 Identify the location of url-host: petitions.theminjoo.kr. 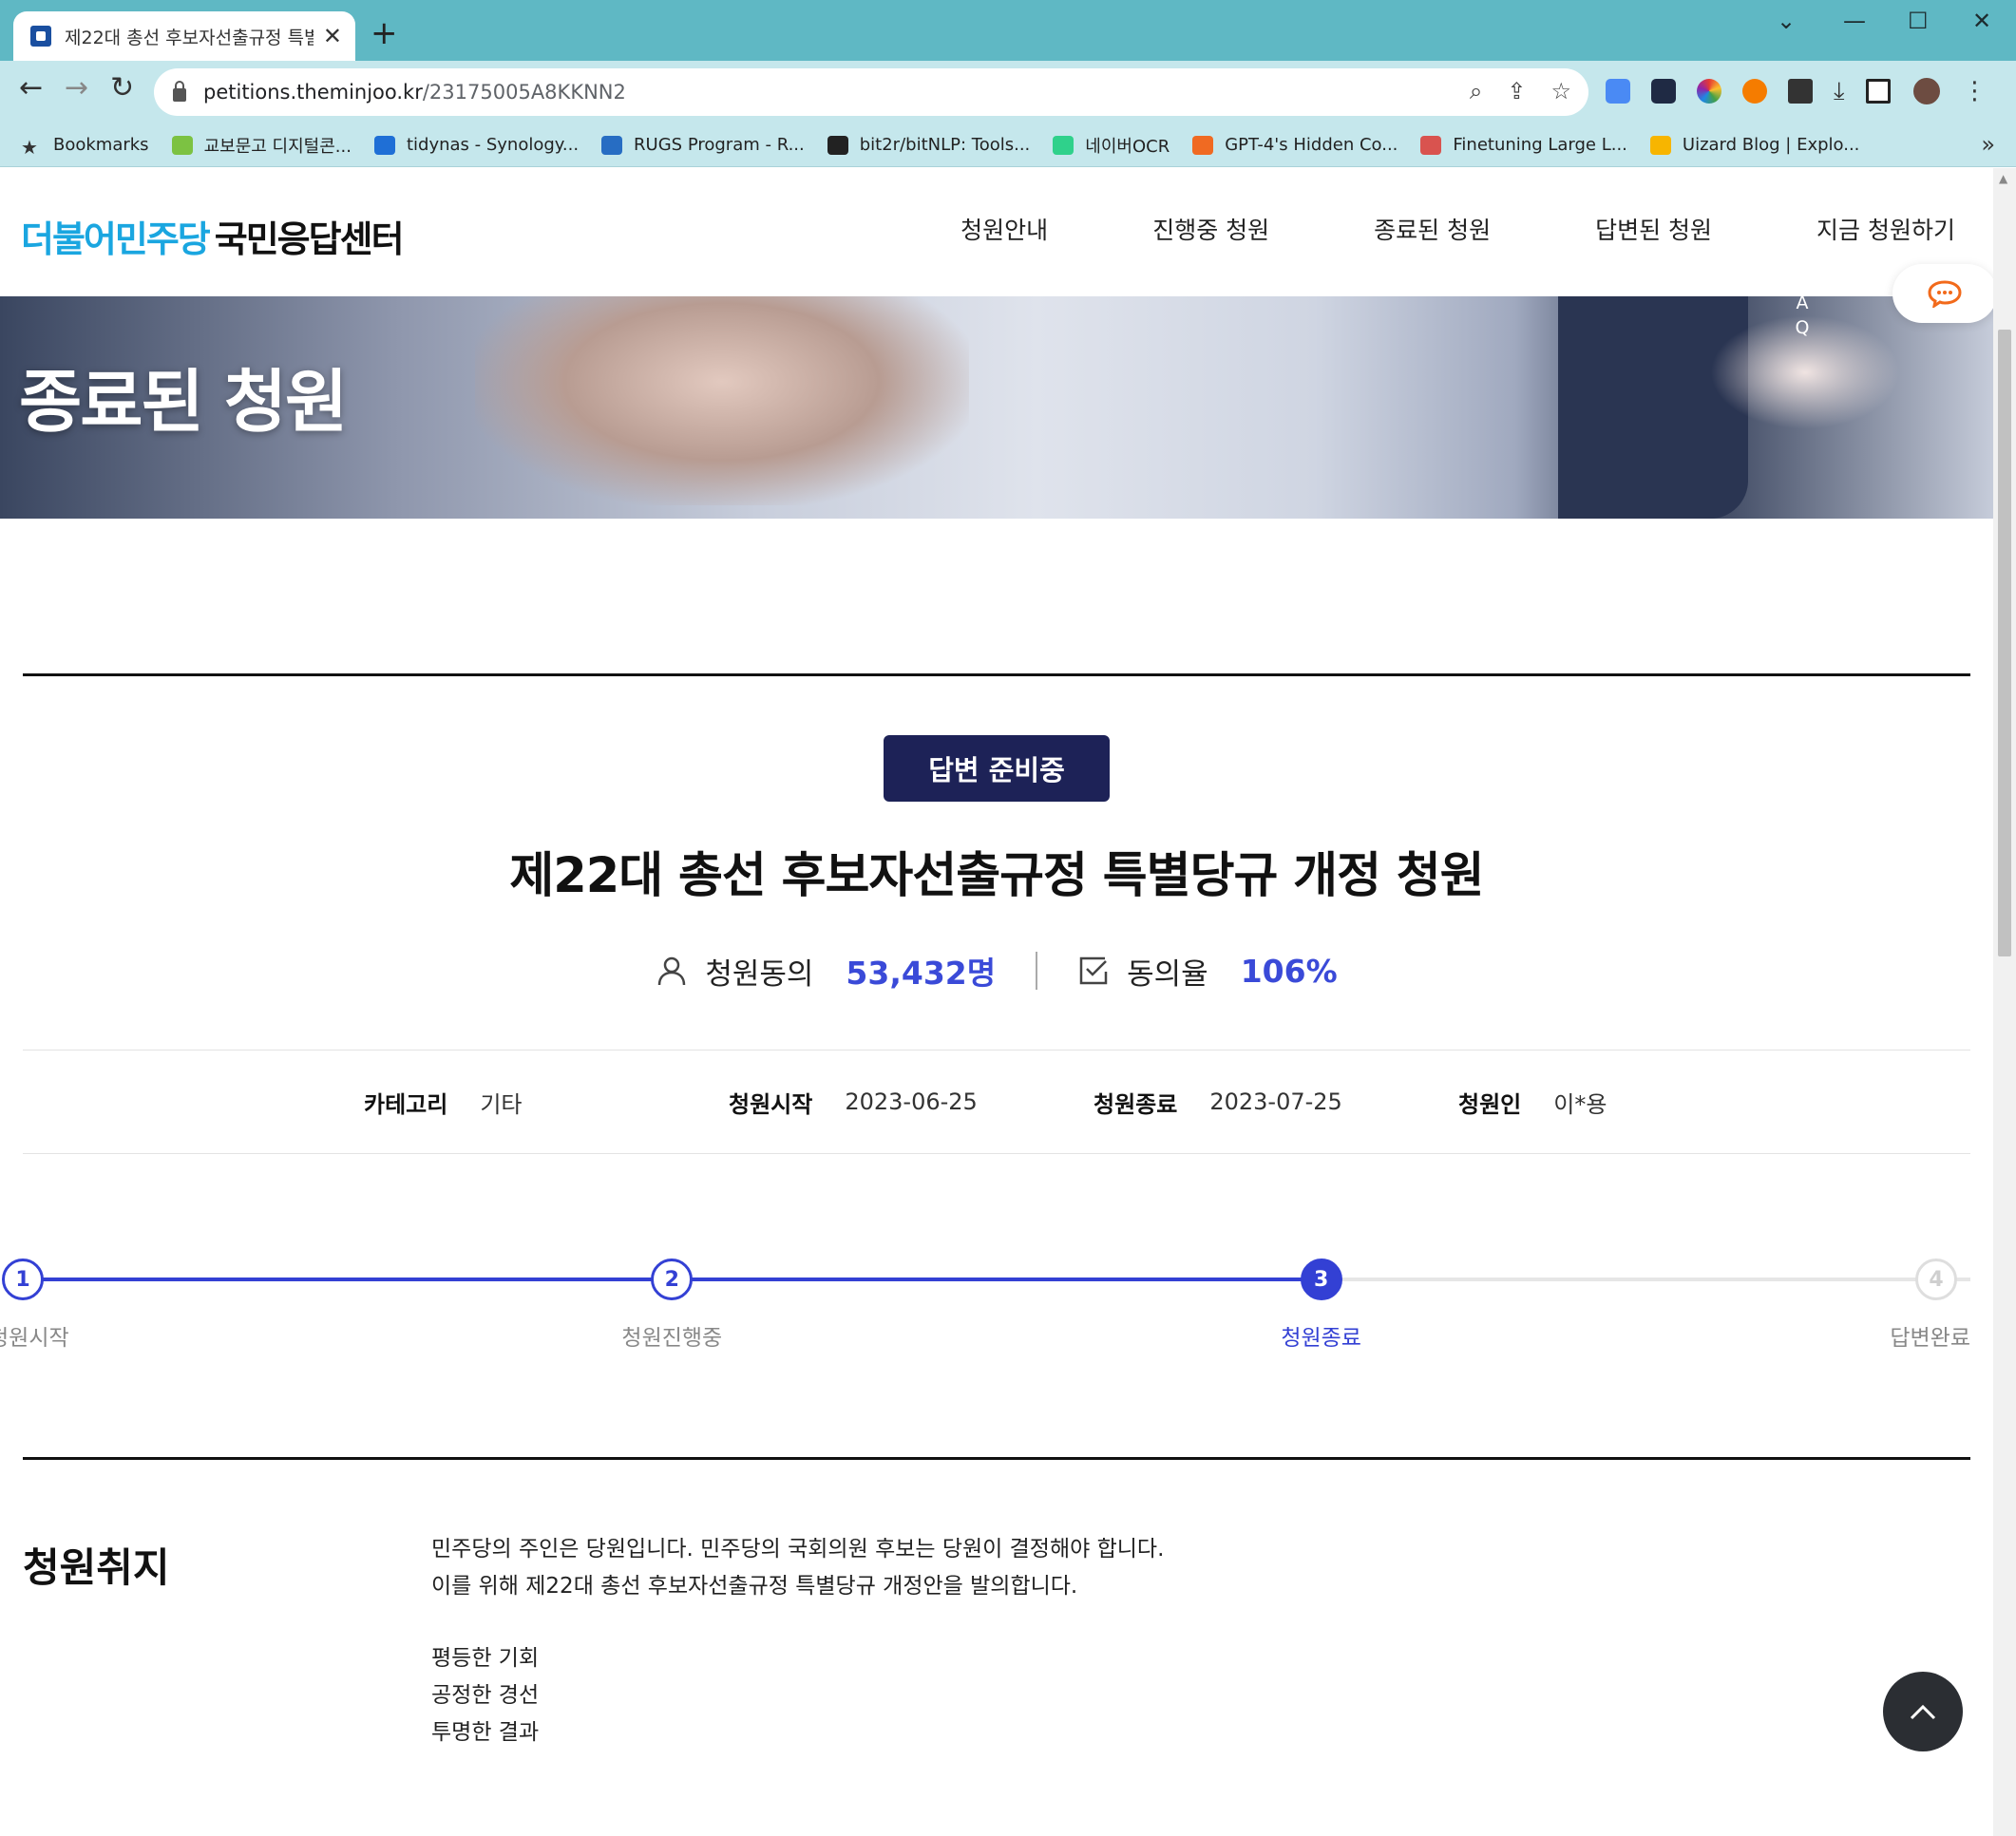
(313, 92).